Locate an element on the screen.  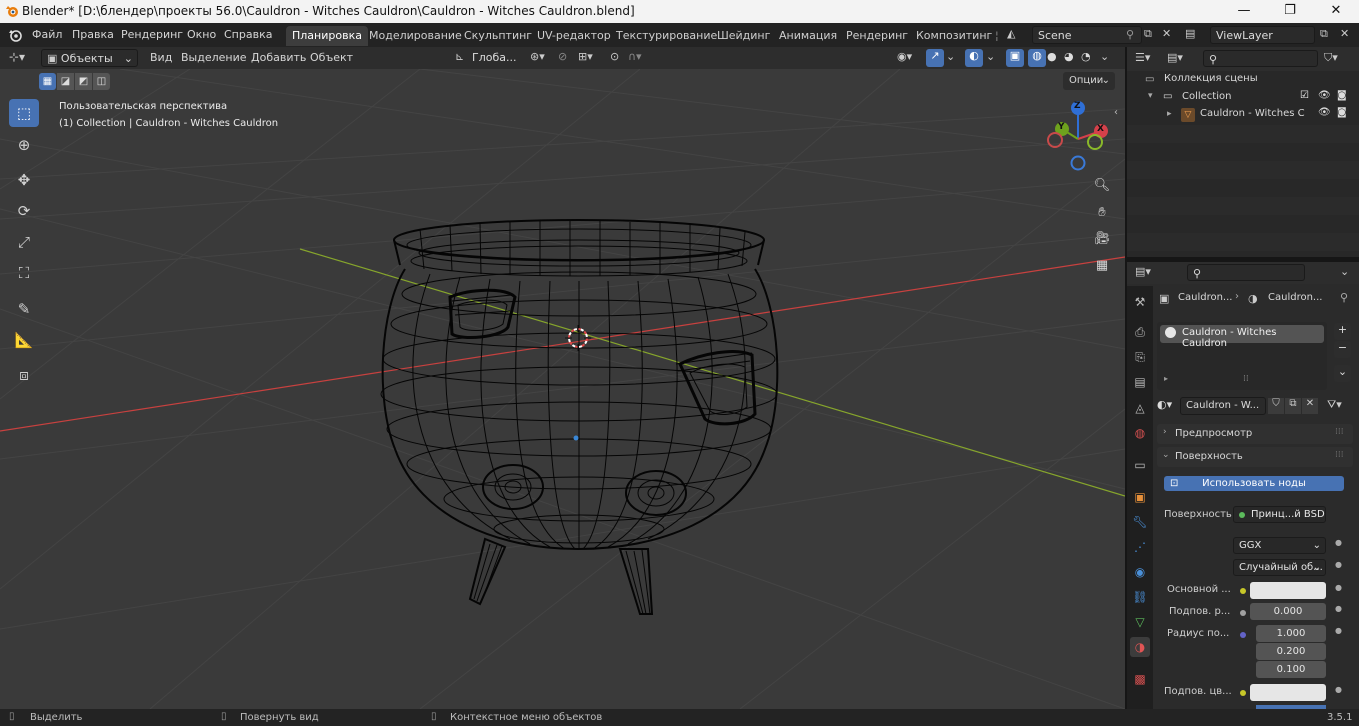
menu-window: Окно is located at coordinates (201, 34).